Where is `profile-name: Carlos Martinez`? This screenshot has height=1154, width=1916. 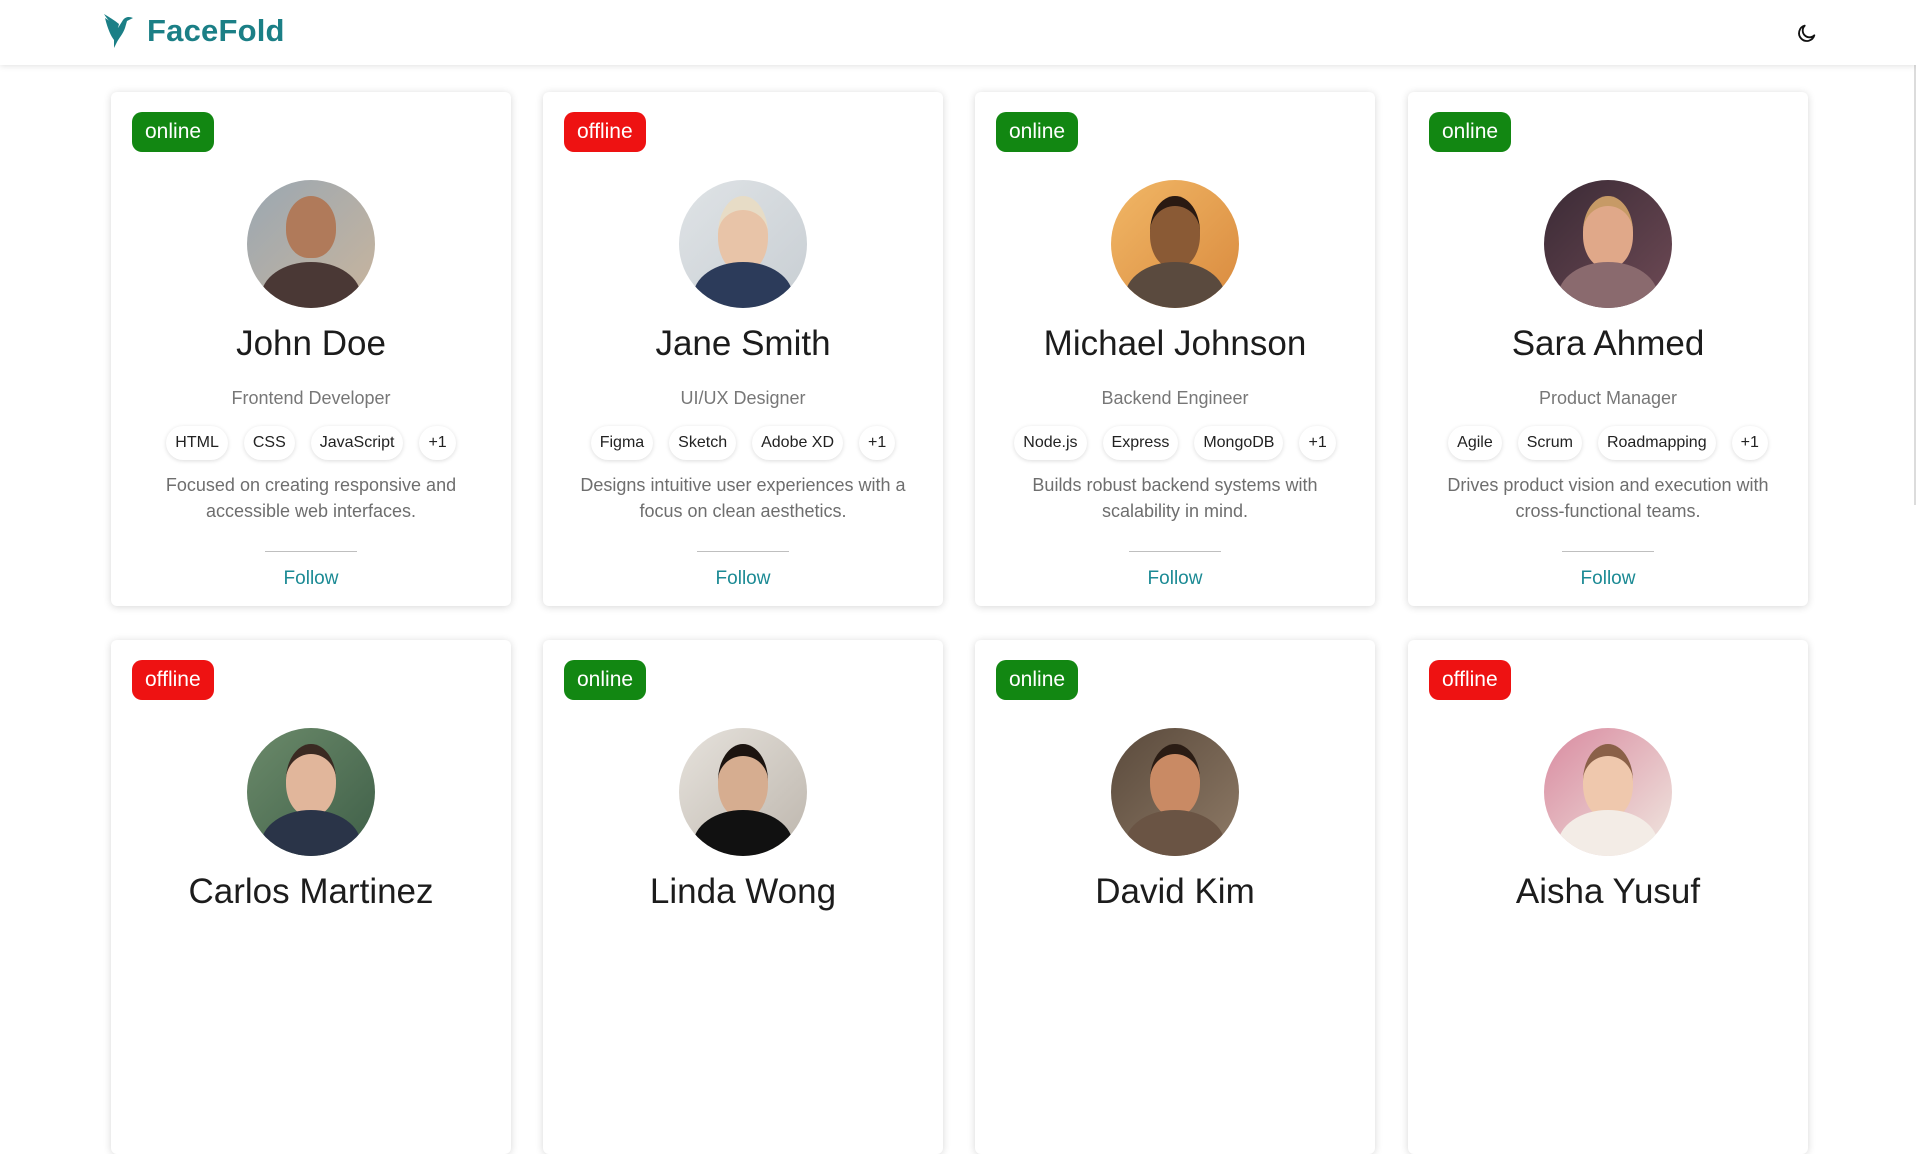 profile-name: Carlos Martinez is located at coordinates (311, 891).